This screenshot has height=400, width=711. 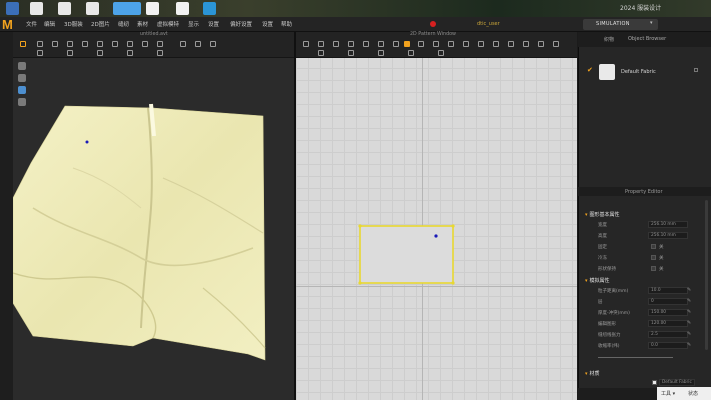 What do you see at coordinates (451, 44) in the screenshot?
I see `check-sewing-icon` at bounding box center [451, 44].